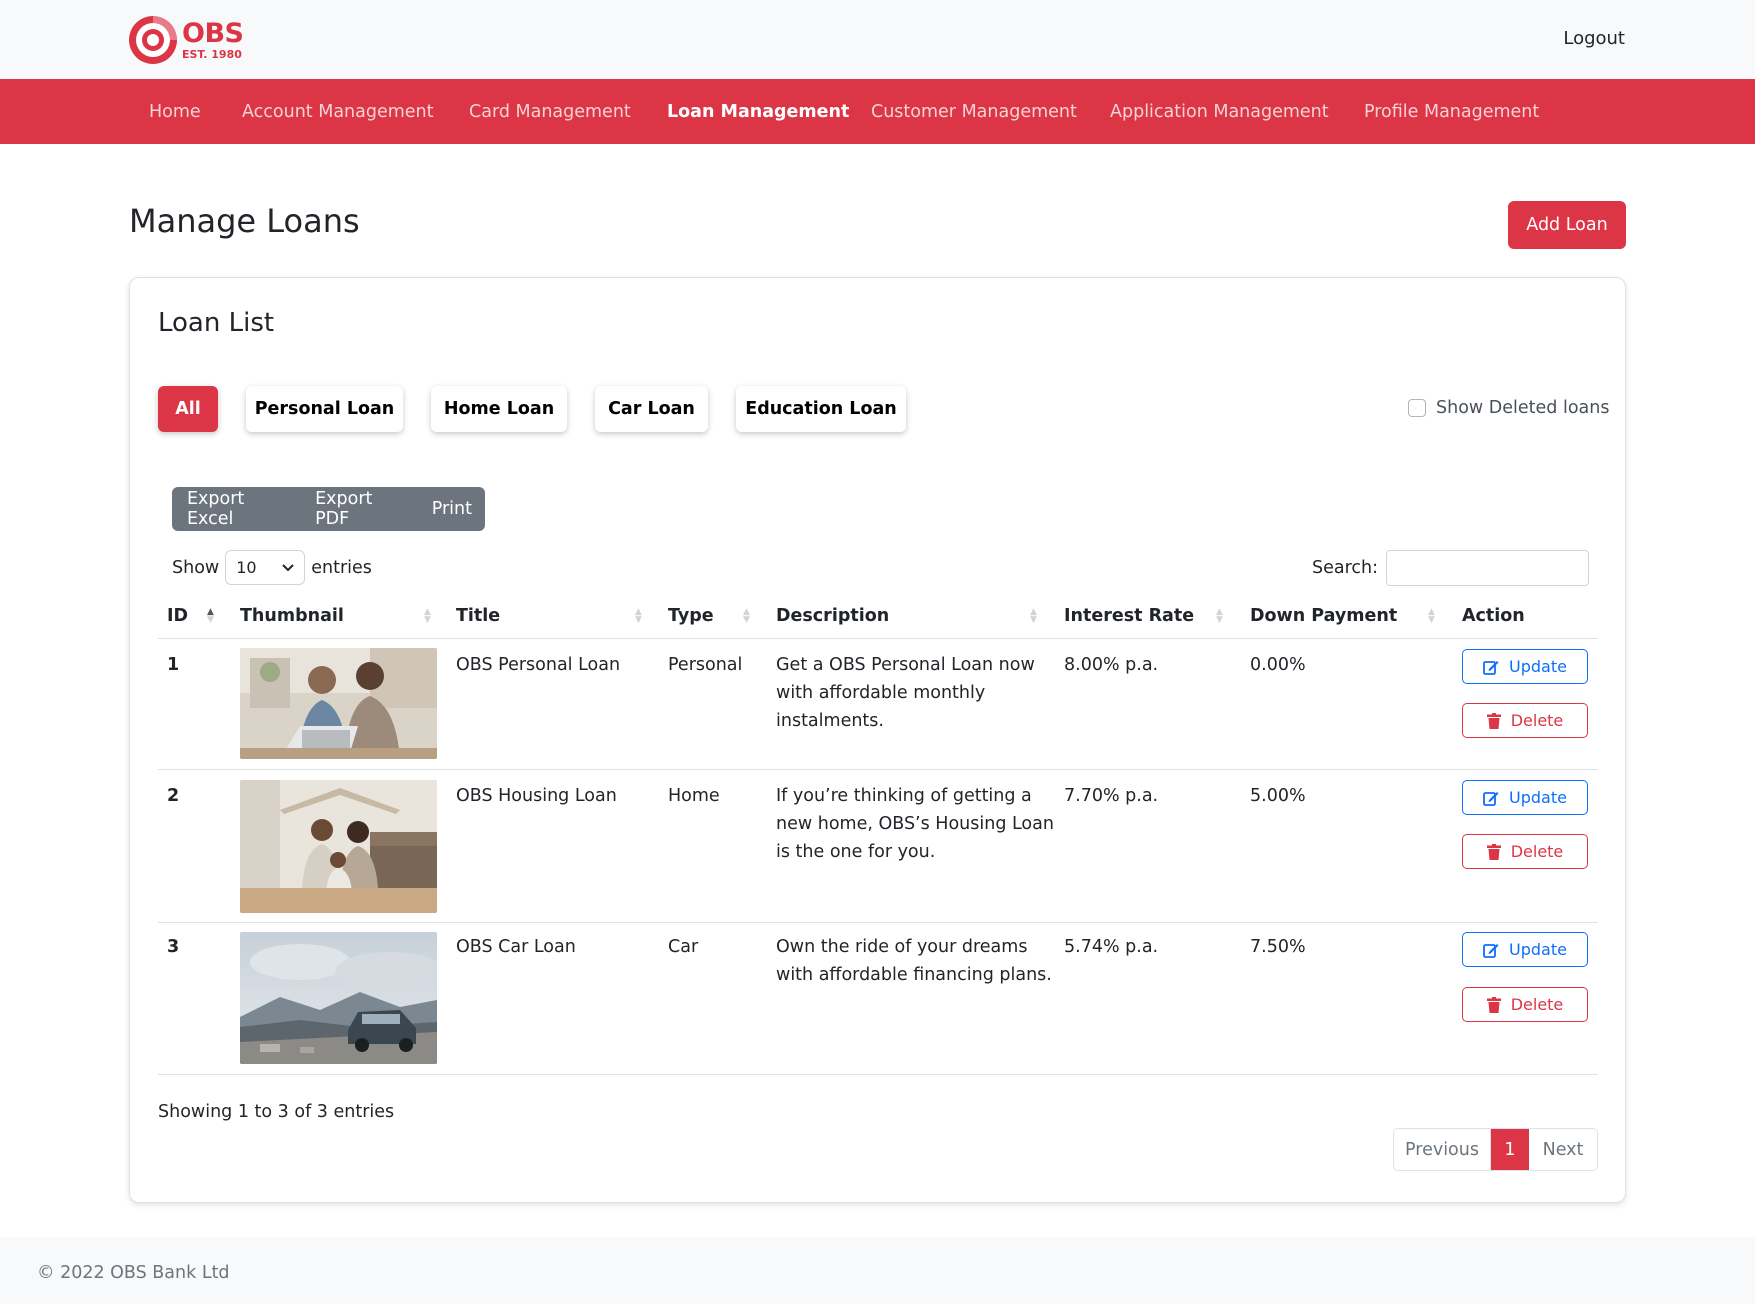  What do you see at coordinates (881, 693) in the screenshot?
I see `description-line: with affordable monthly` at bounding box center [881, 693].